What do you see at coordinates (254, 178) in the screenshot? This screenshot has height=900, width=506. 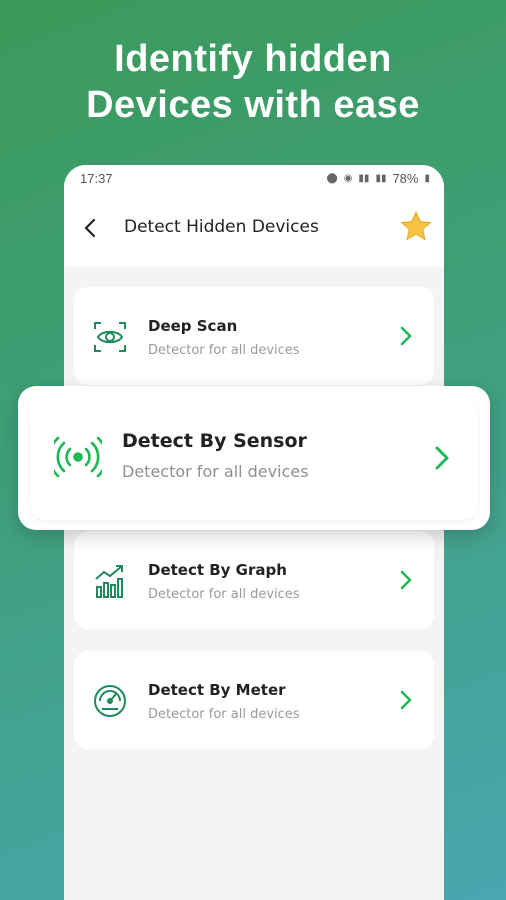 I see `status-bar: 17:37 ⬤ ◉ ▮▮ ▮▮ 78% ▮` at bounding box center [254, 178].